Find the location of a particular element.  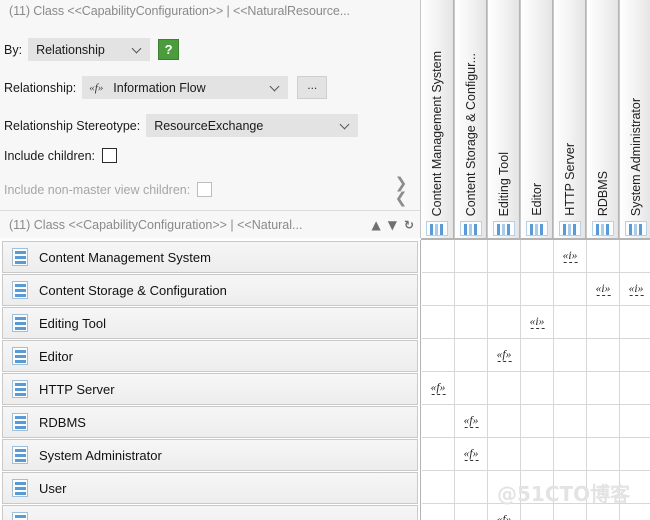

column-header: Editing Tool is located at coordinates (503, 119).